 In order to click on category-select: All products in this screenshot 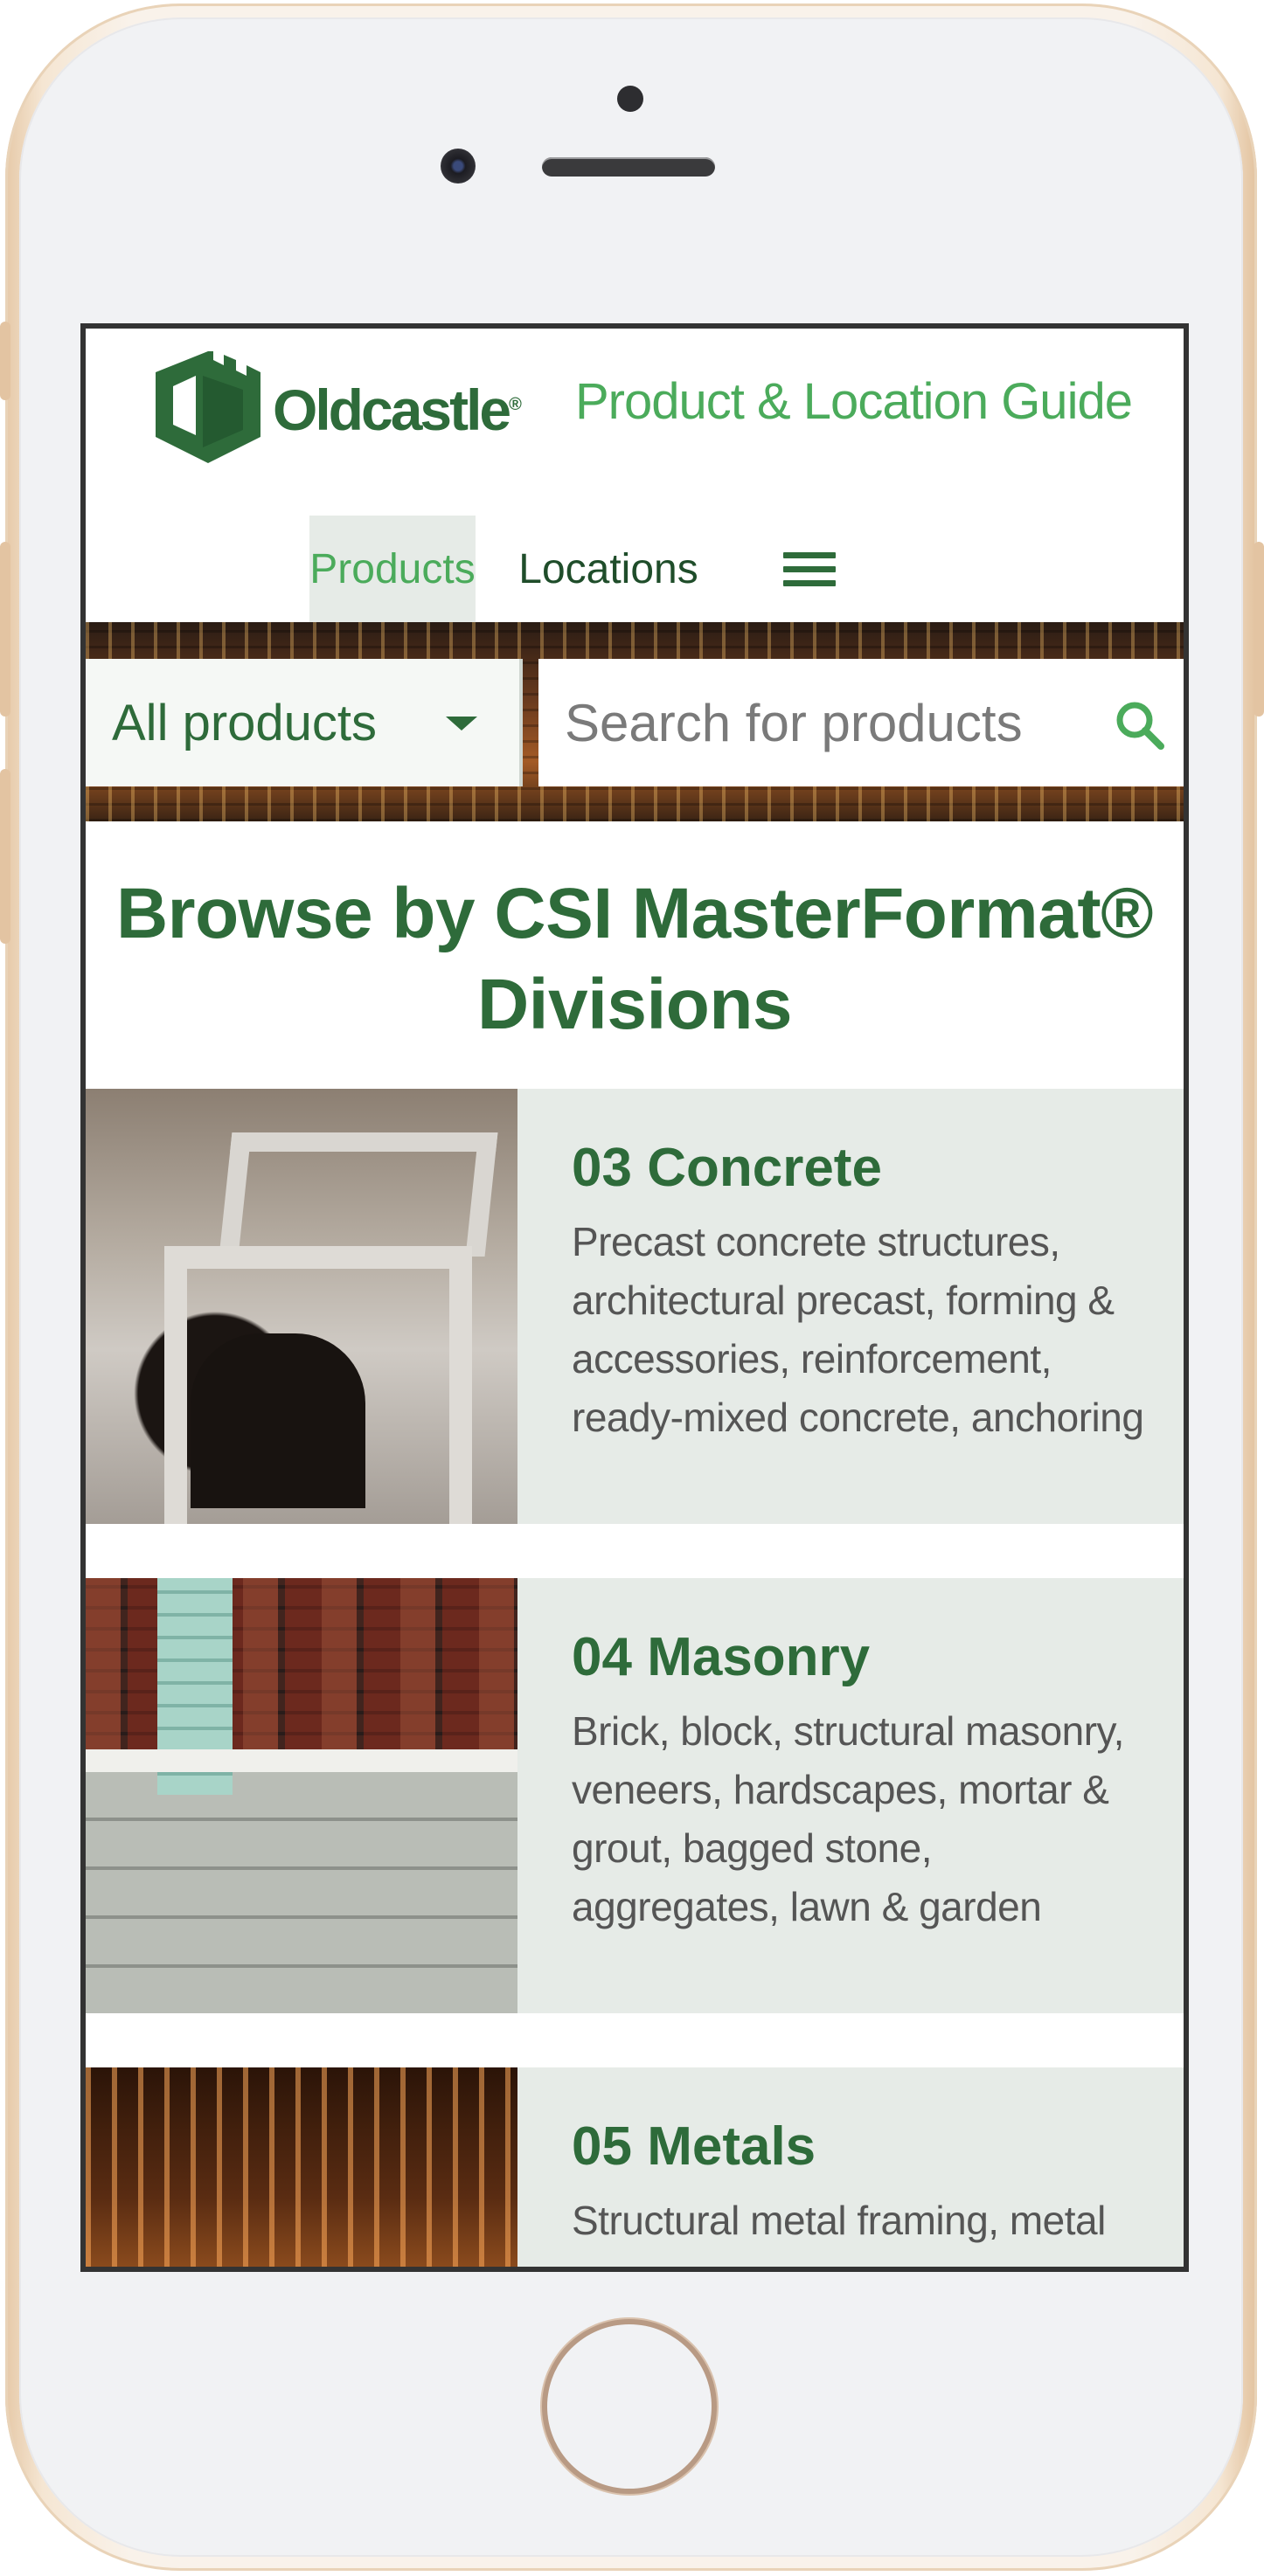, I will do `click(305, 722)`.